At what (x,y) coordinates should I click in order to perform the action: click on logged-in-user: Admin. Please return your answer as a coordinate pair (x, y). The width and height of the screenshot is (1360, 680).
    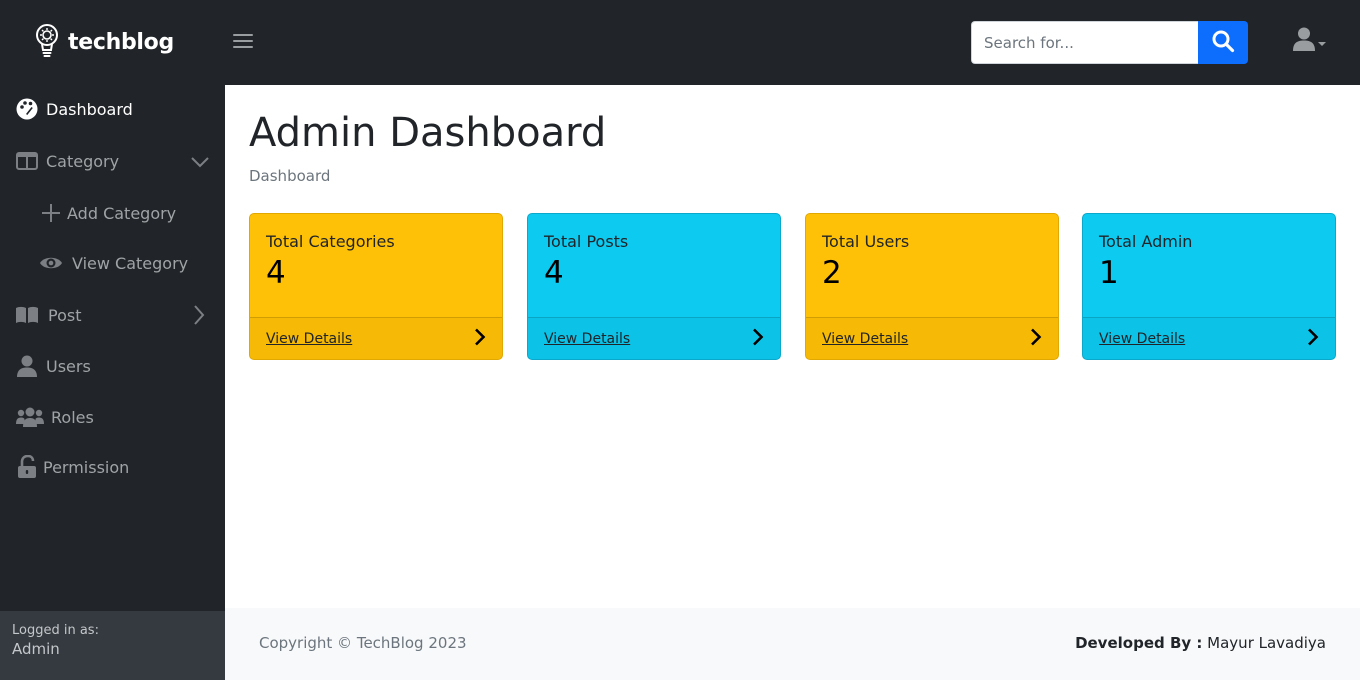
    Looking at the image, I should click on (36, 649).